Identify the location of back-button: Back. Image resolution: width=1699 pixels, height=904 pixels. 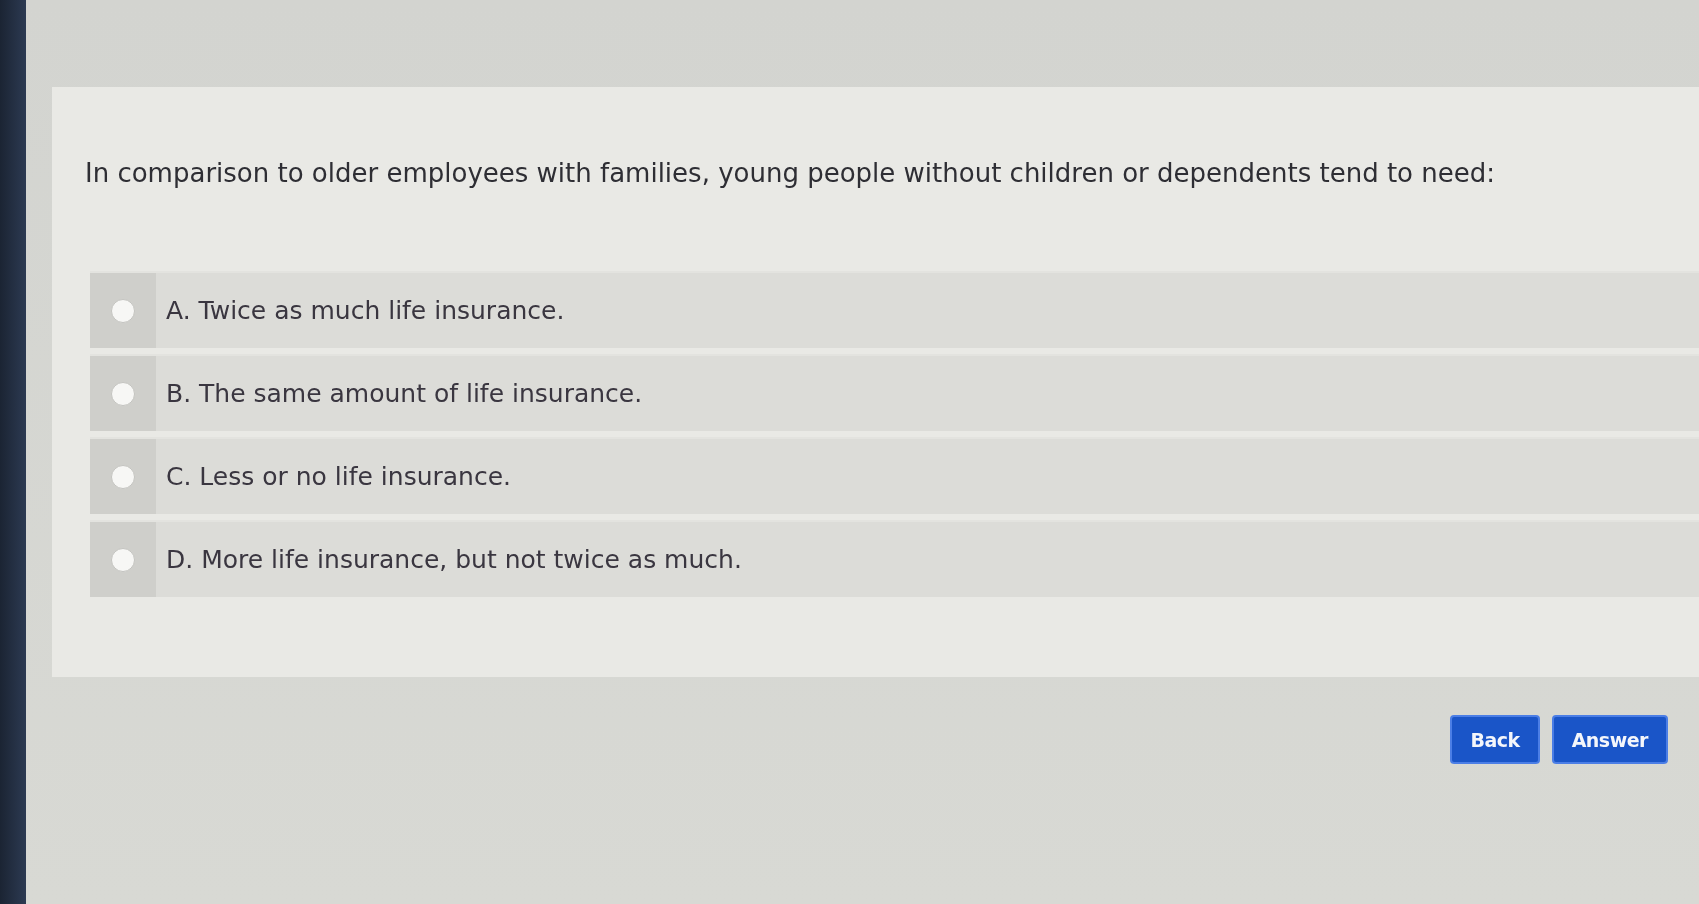
(1495, 739).